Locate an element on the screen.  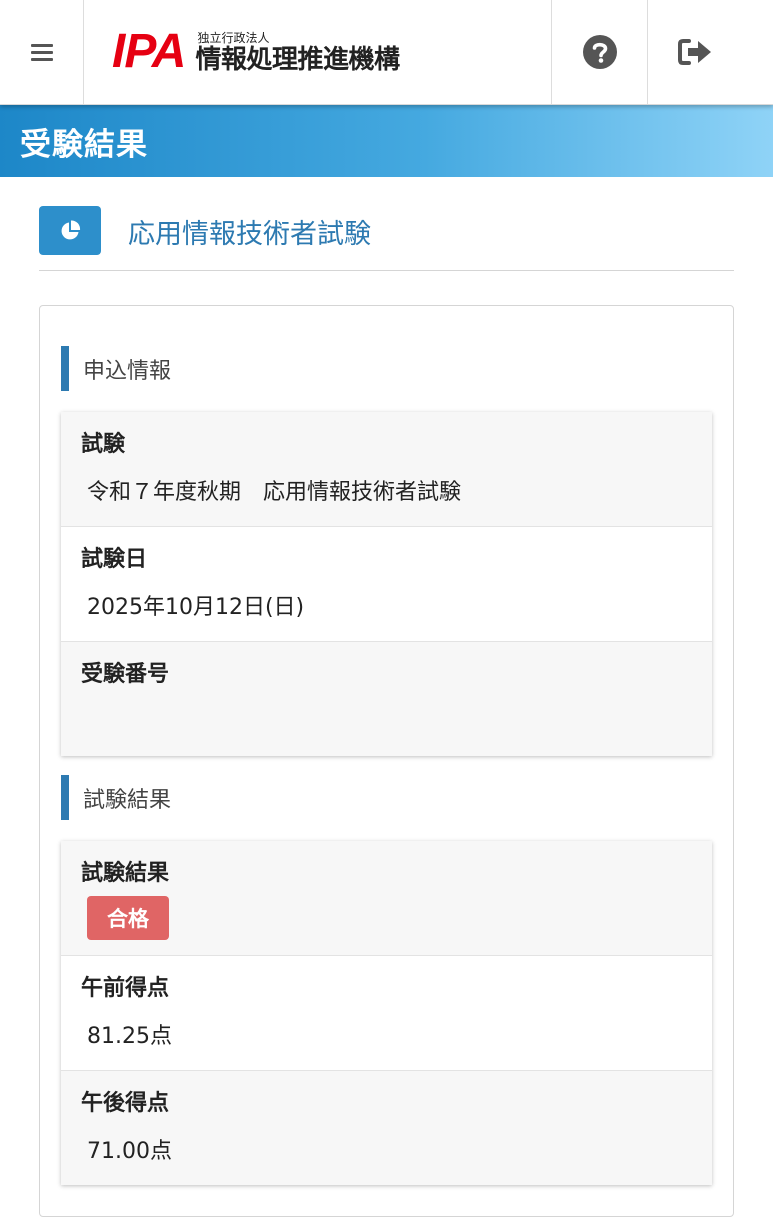
page-banner: 受験結果 is located at coordinates (386, 141).